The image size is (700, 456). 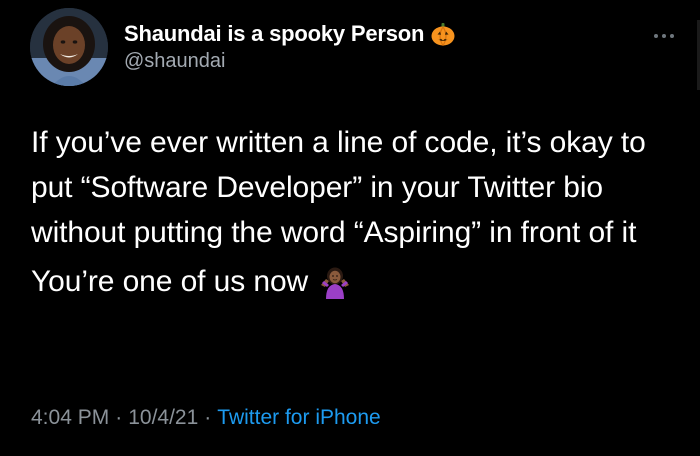 I want to click on more-options-button, so click(x=664, y=36).